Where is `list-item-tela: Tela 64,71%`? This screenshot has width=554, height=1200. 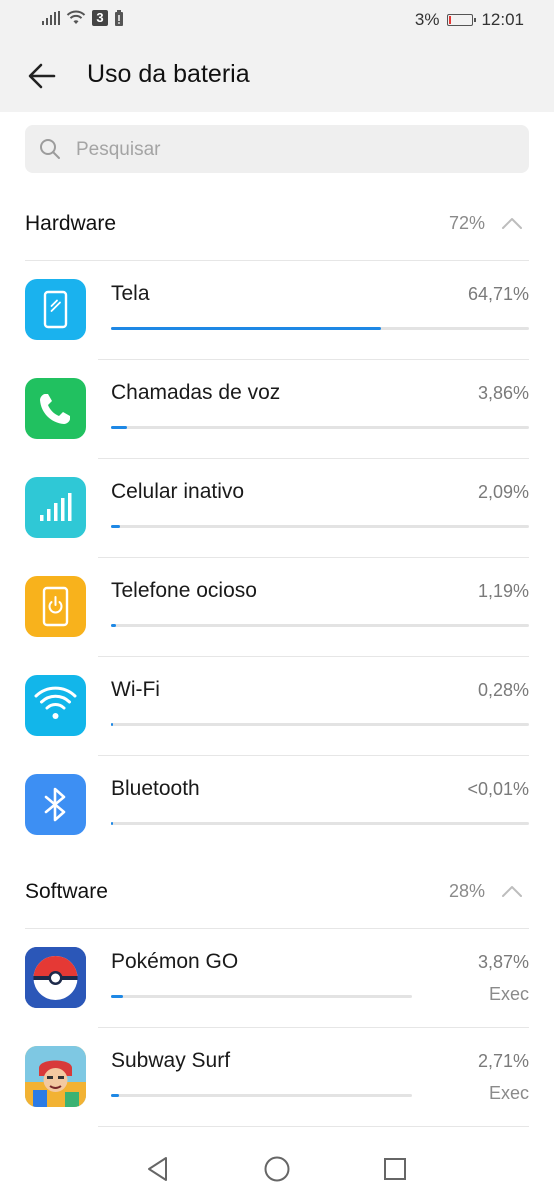 list-item-tela: Tela 64,71% is located at coordinates (277, 309).